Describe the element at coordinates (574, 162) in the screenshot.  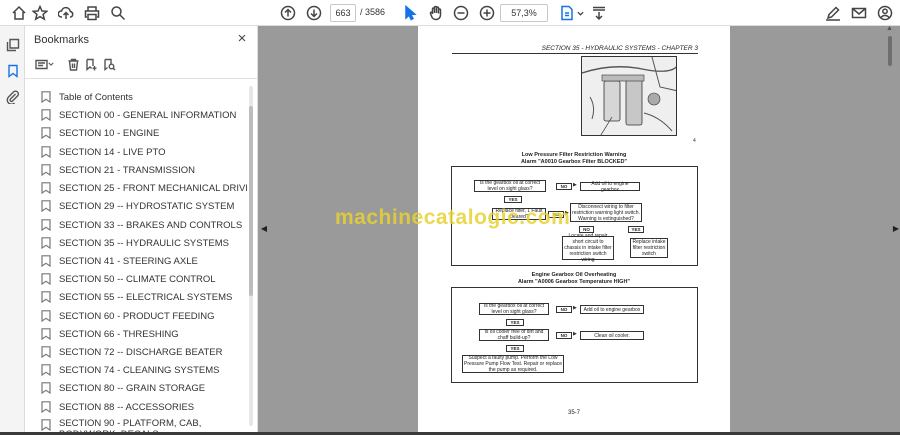
I see `chart1-alarm: Alarm "A0010 Gearbox Filter BLOCKED"` at that location.